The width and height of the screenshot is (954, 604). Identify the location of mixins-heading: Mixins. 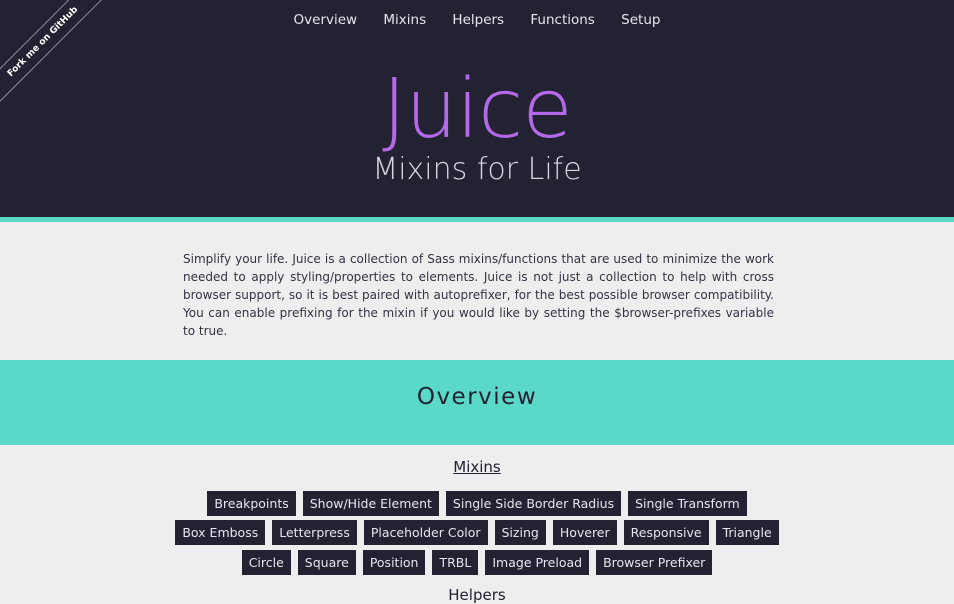
(477, 467).